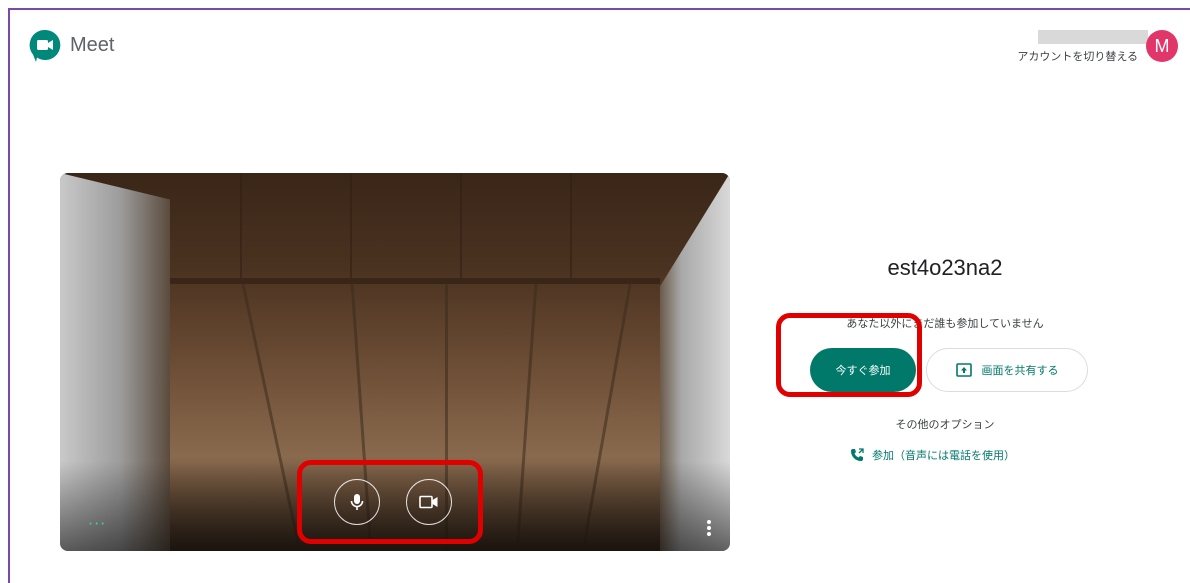 Image resolution: width=1190 pixels, height=583 pixels. What do you see at coordinates (857, 454) in the screenshot?
I see `phone-icon` at bounding box center [857, 454].